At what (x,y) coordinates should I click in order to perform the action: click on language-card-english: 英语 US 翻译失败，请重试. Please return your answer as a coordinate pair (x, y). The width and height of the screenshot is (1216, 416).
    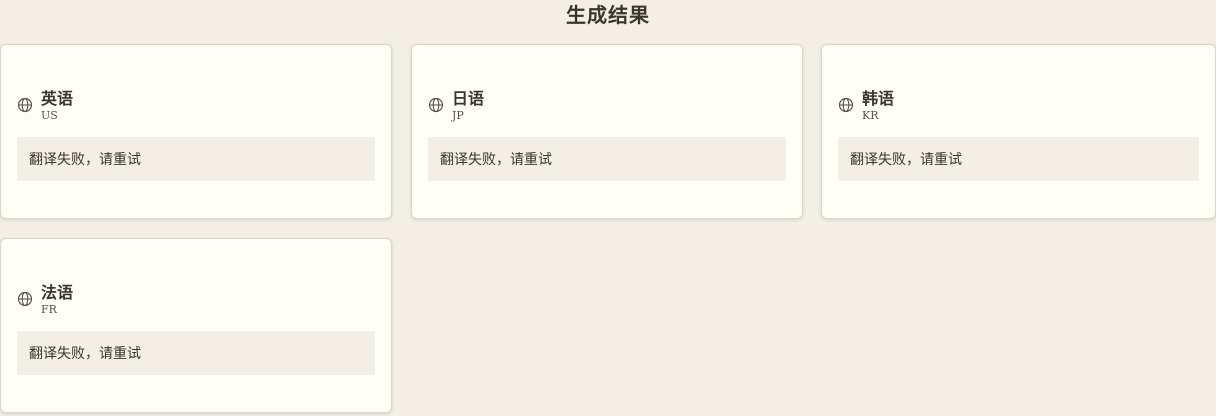
    Looking at the image, I should click on (196, 131).